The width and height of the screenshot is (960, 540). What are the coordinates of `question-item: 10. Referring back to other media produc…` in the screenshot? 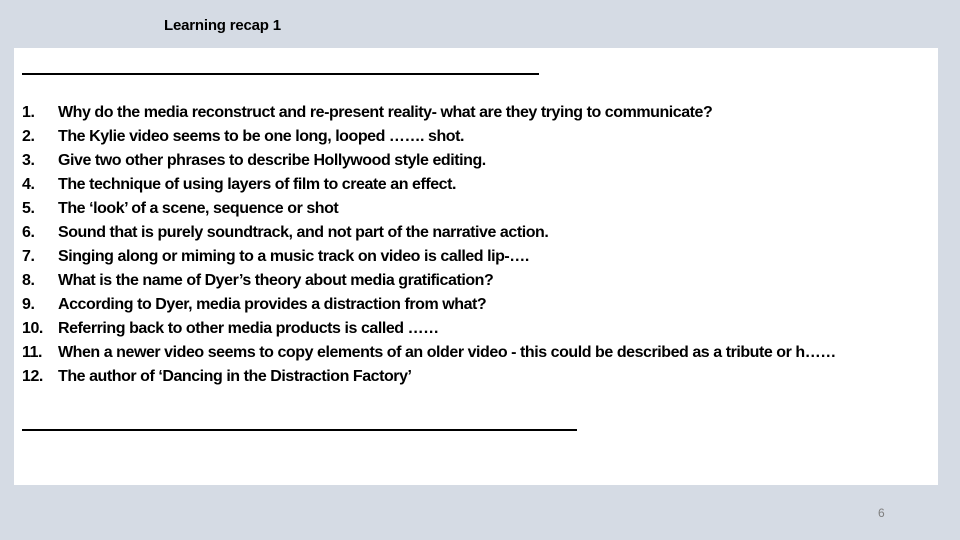 It's located at (470, 329).